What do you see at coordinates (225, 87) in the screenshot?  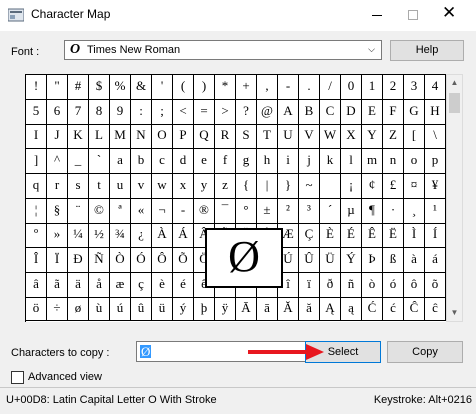 I see `grid-cell: *` at bounding box center [225, 87].